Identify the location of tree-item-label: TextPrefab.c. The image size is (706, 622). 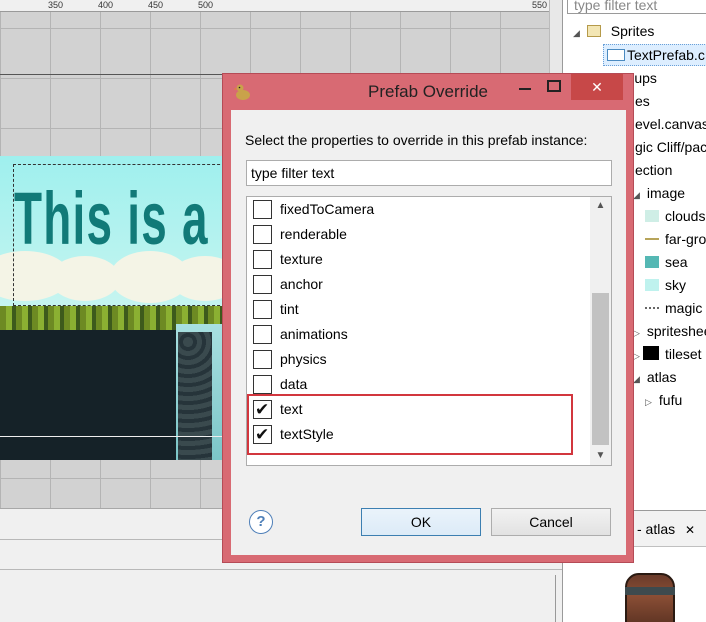
(666, 55).